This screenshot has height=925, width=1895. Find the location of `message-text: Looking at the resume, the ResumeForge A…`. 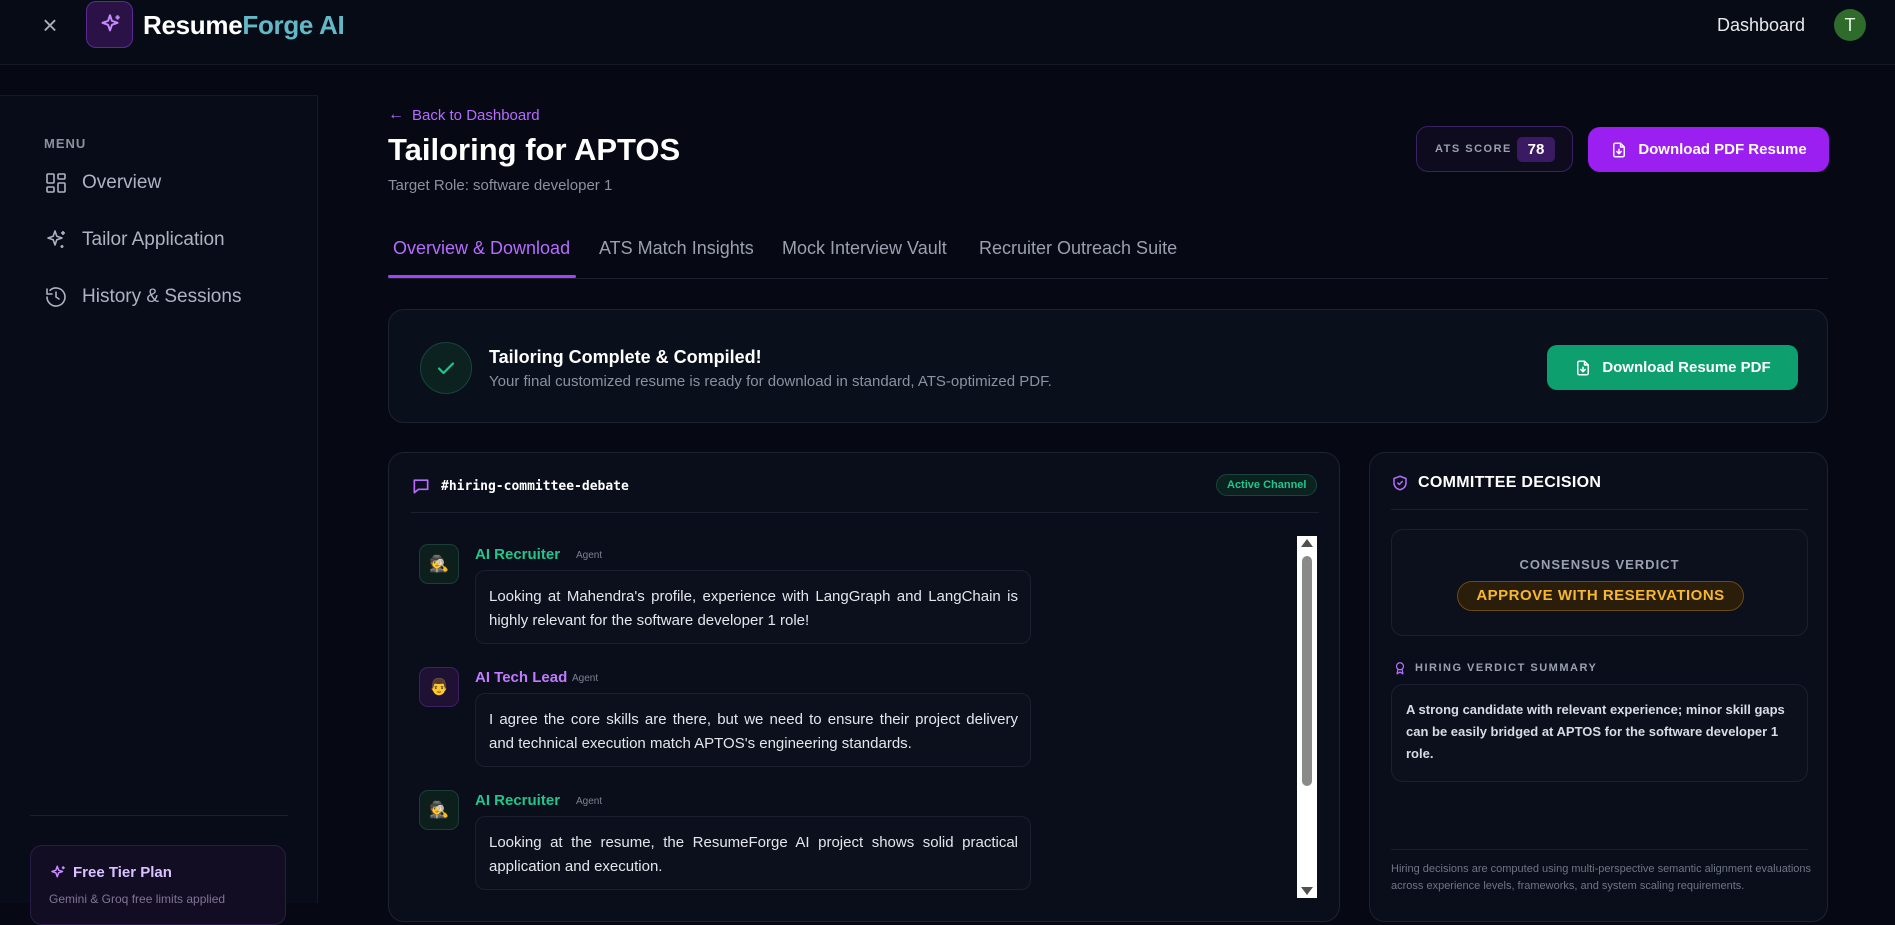

message-text: Looking at the resume, the ResumeForge A… is located at coordinates (753, 853).